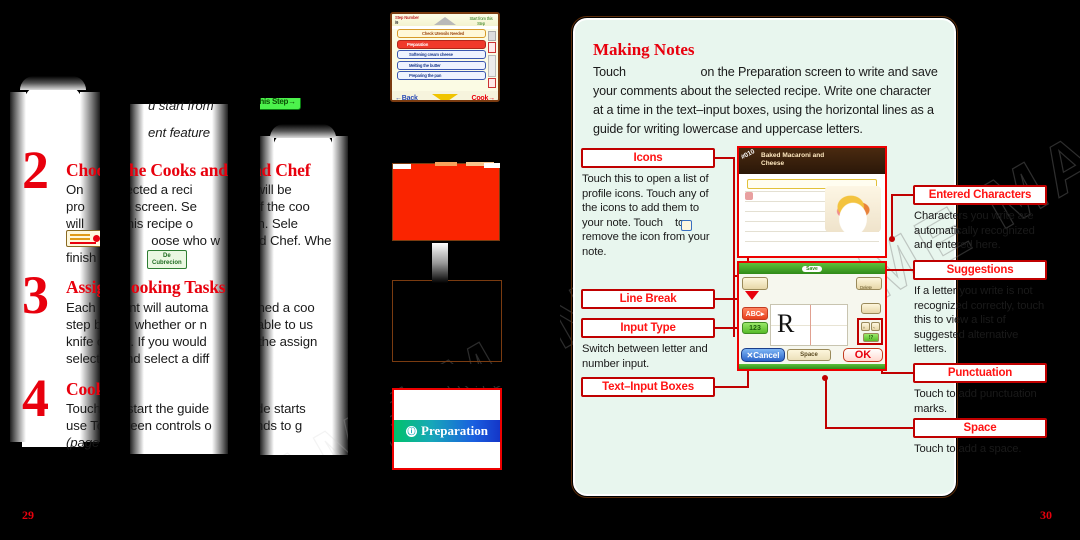  Describe the element at coordinates (869, 283) in the screenshot. I see `delete-button: Delete` at that location.